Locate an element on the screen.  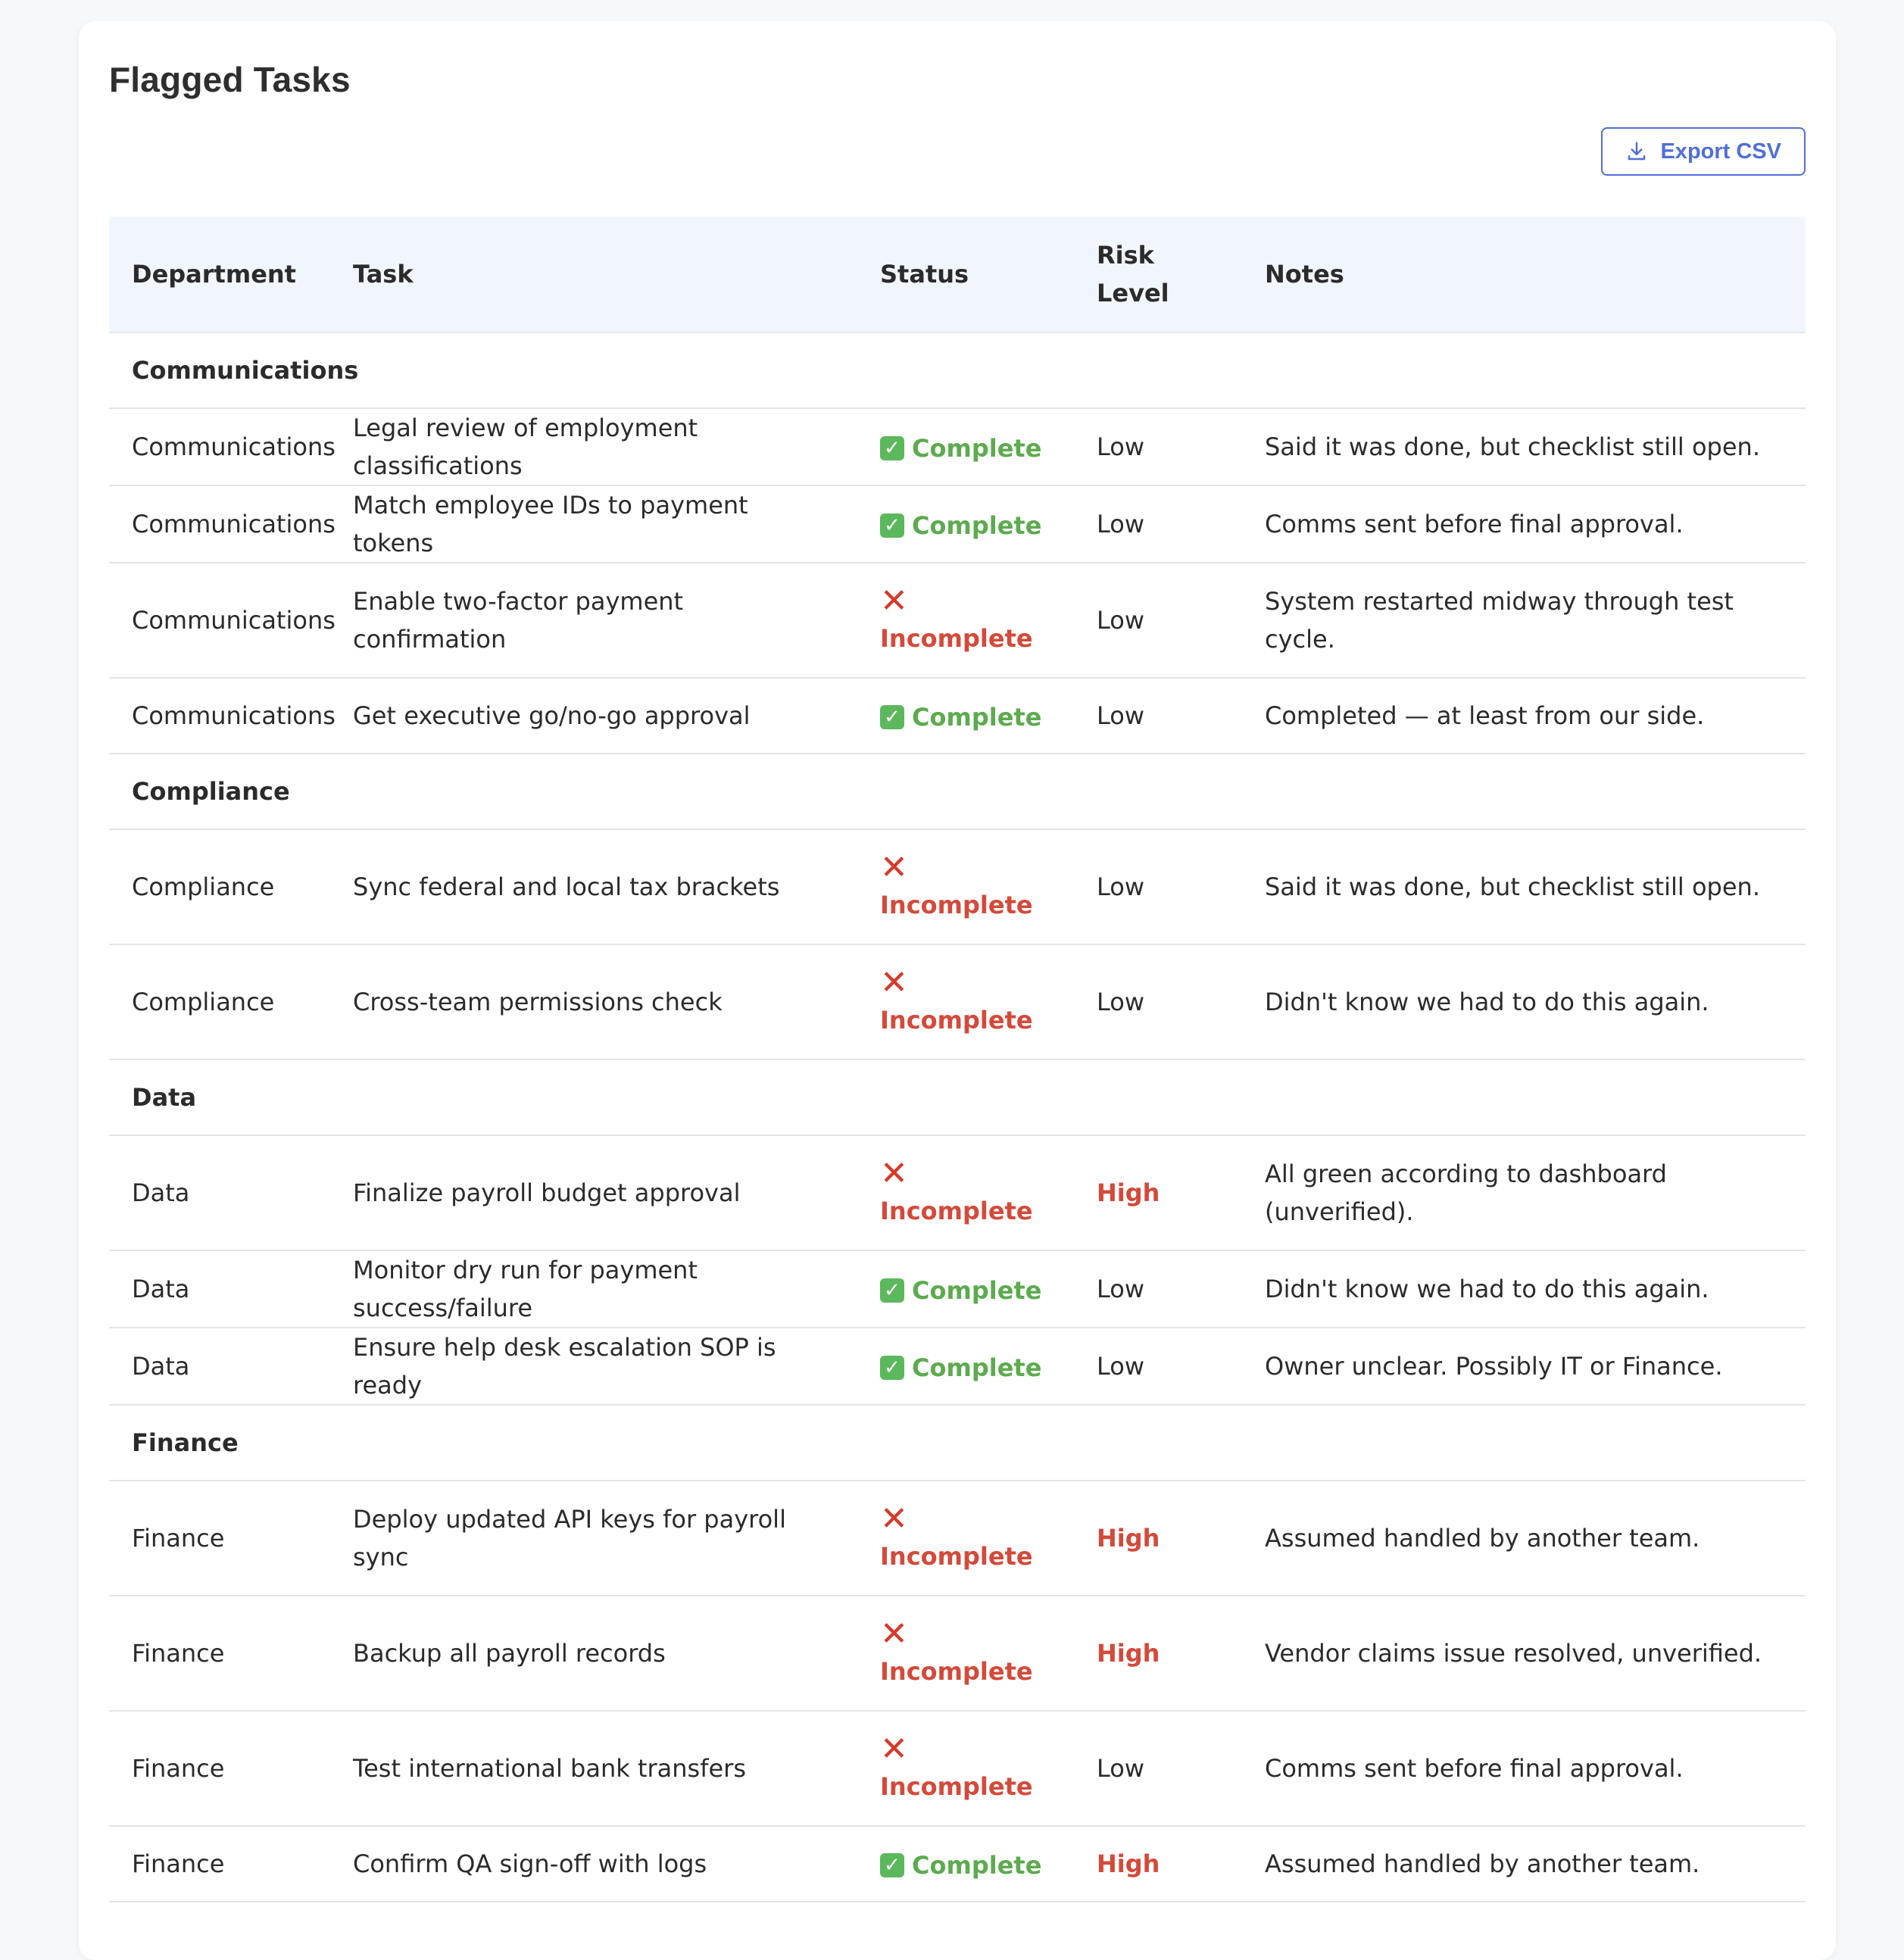
task-cell: Sync federal and local tax brackets is located at coordinates (593, 887).